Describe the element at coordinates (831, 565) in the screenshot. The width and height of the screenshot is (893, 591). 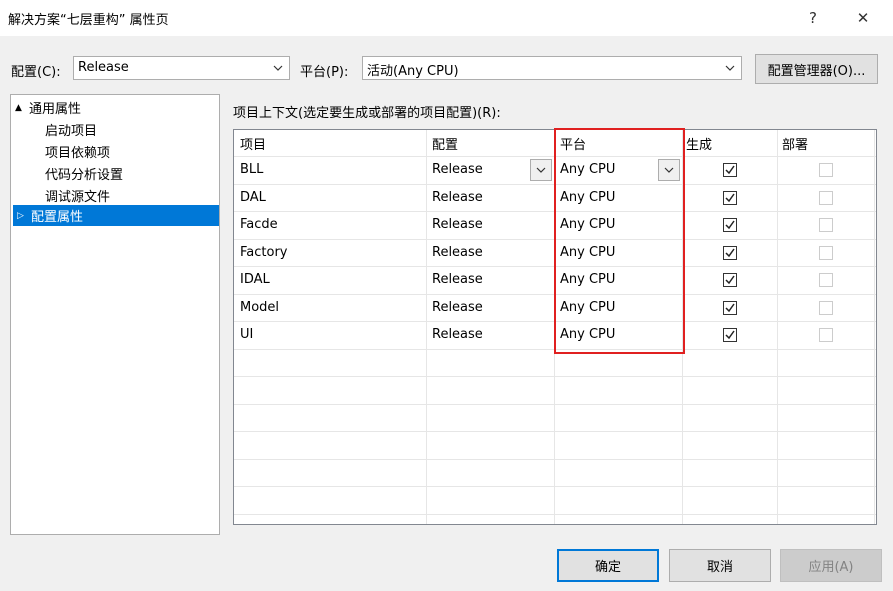
I see `apply-button: 应用(A)` at that location.